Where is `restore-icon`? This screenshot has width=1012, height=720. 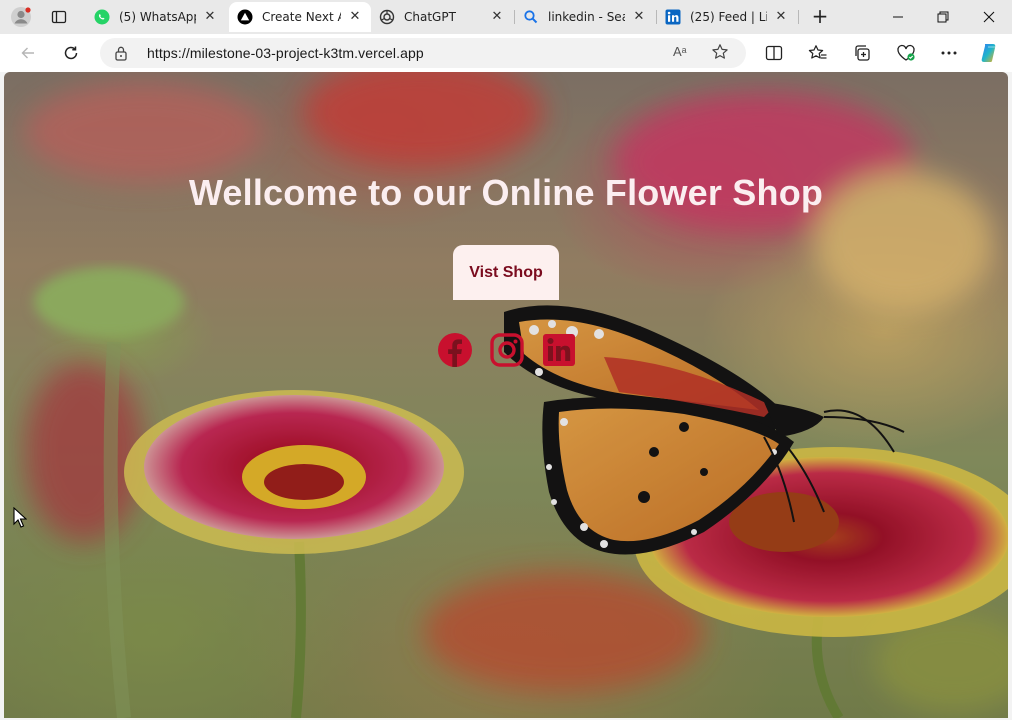
restore-icon is located at coordinates (943, 17).